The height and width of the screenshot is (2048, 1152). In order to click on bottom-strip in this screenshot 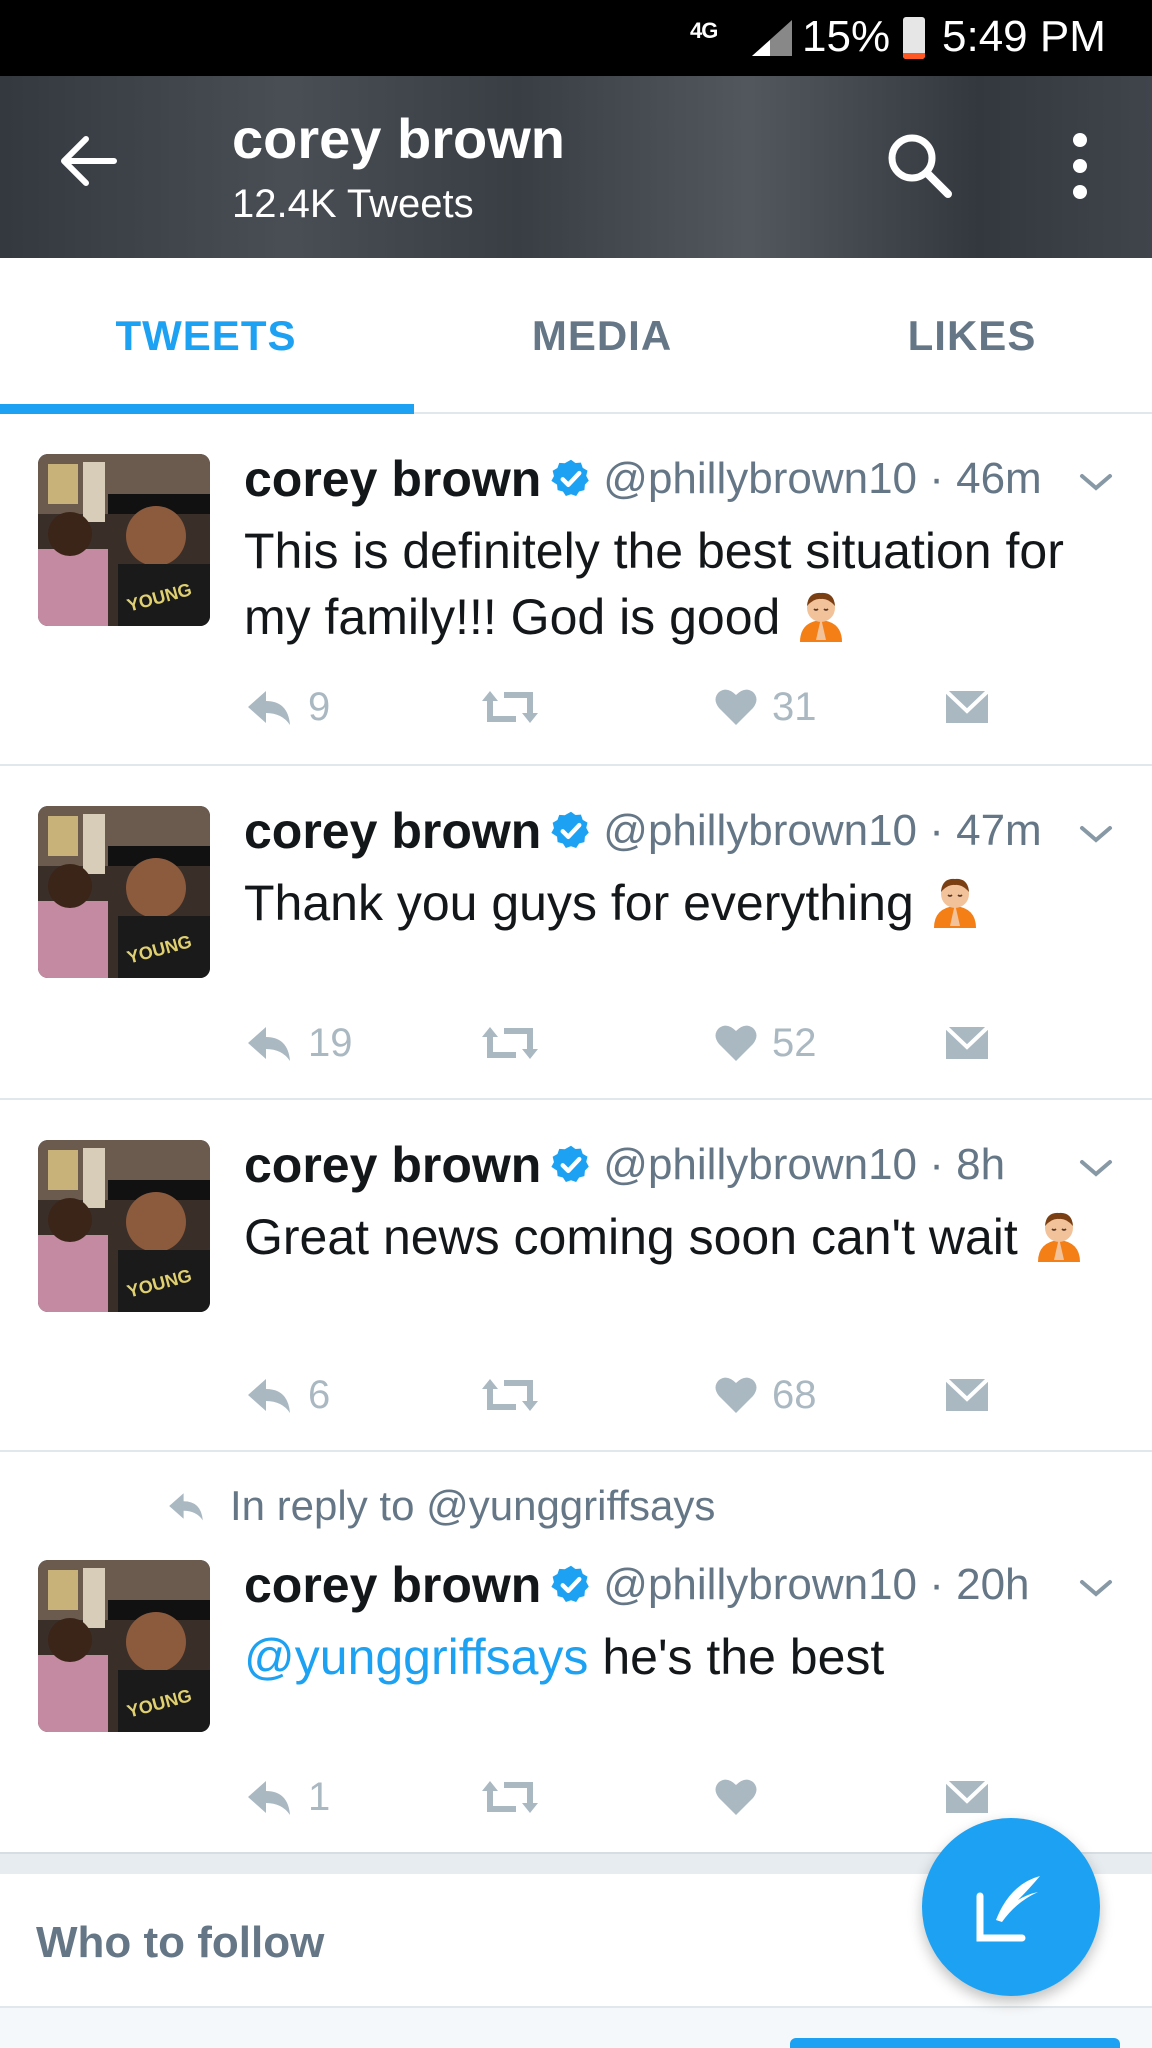, I will do `click(576, 2028)`.